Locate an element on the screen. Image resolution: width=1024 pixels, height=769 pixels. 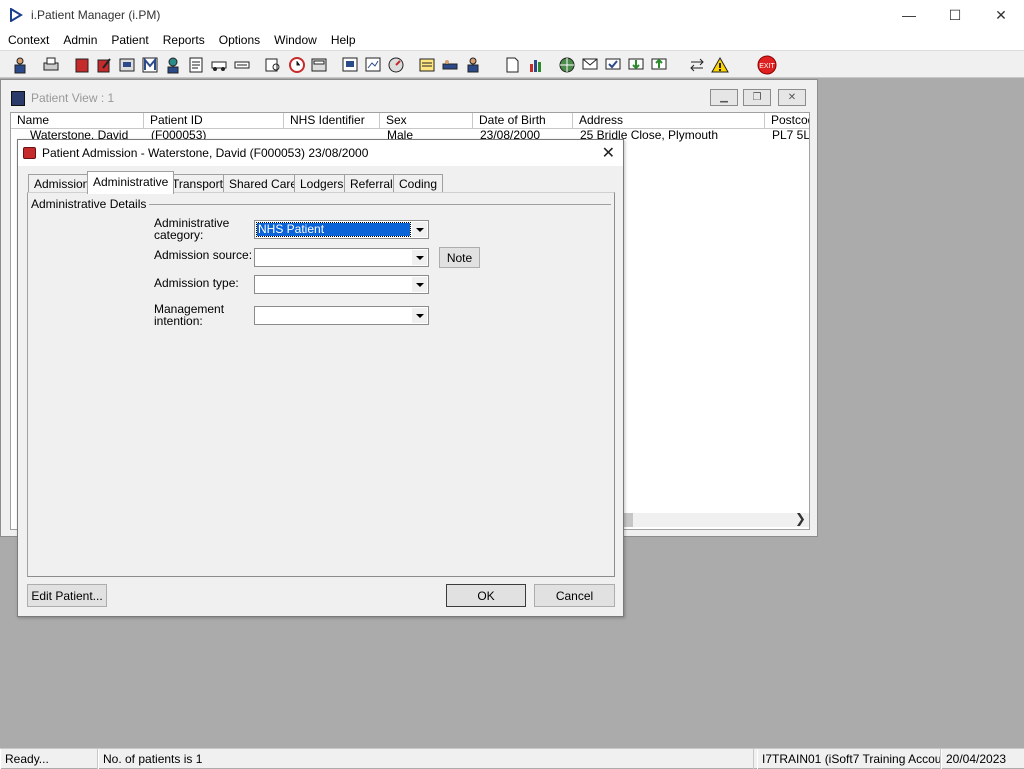
patient-icon is located at coordinates (20, 65).